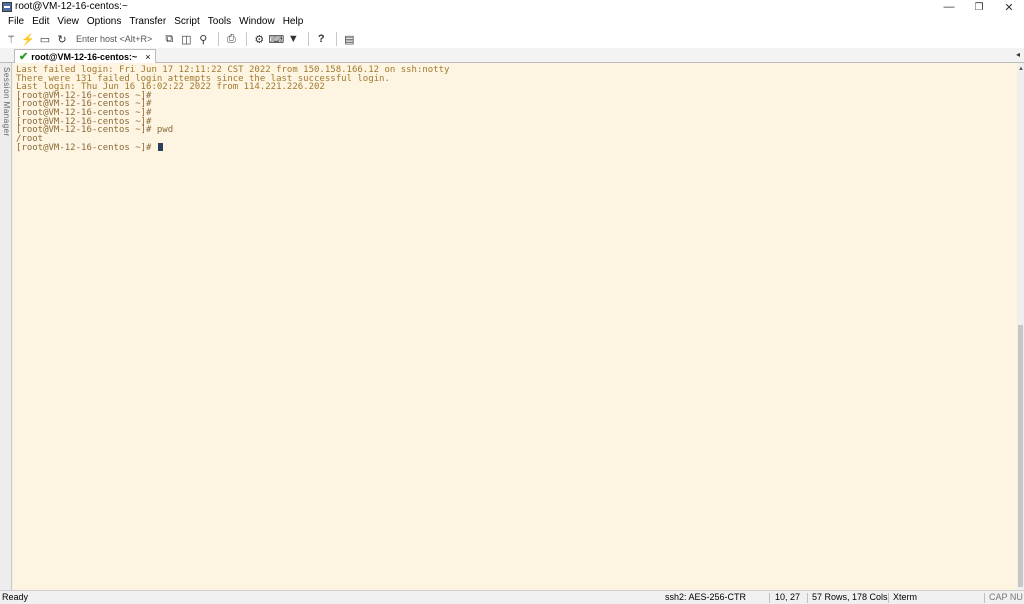  Describe the element at coordinates (40, 22) in the screenshot. I see `menu-edit: Edit` at that location.